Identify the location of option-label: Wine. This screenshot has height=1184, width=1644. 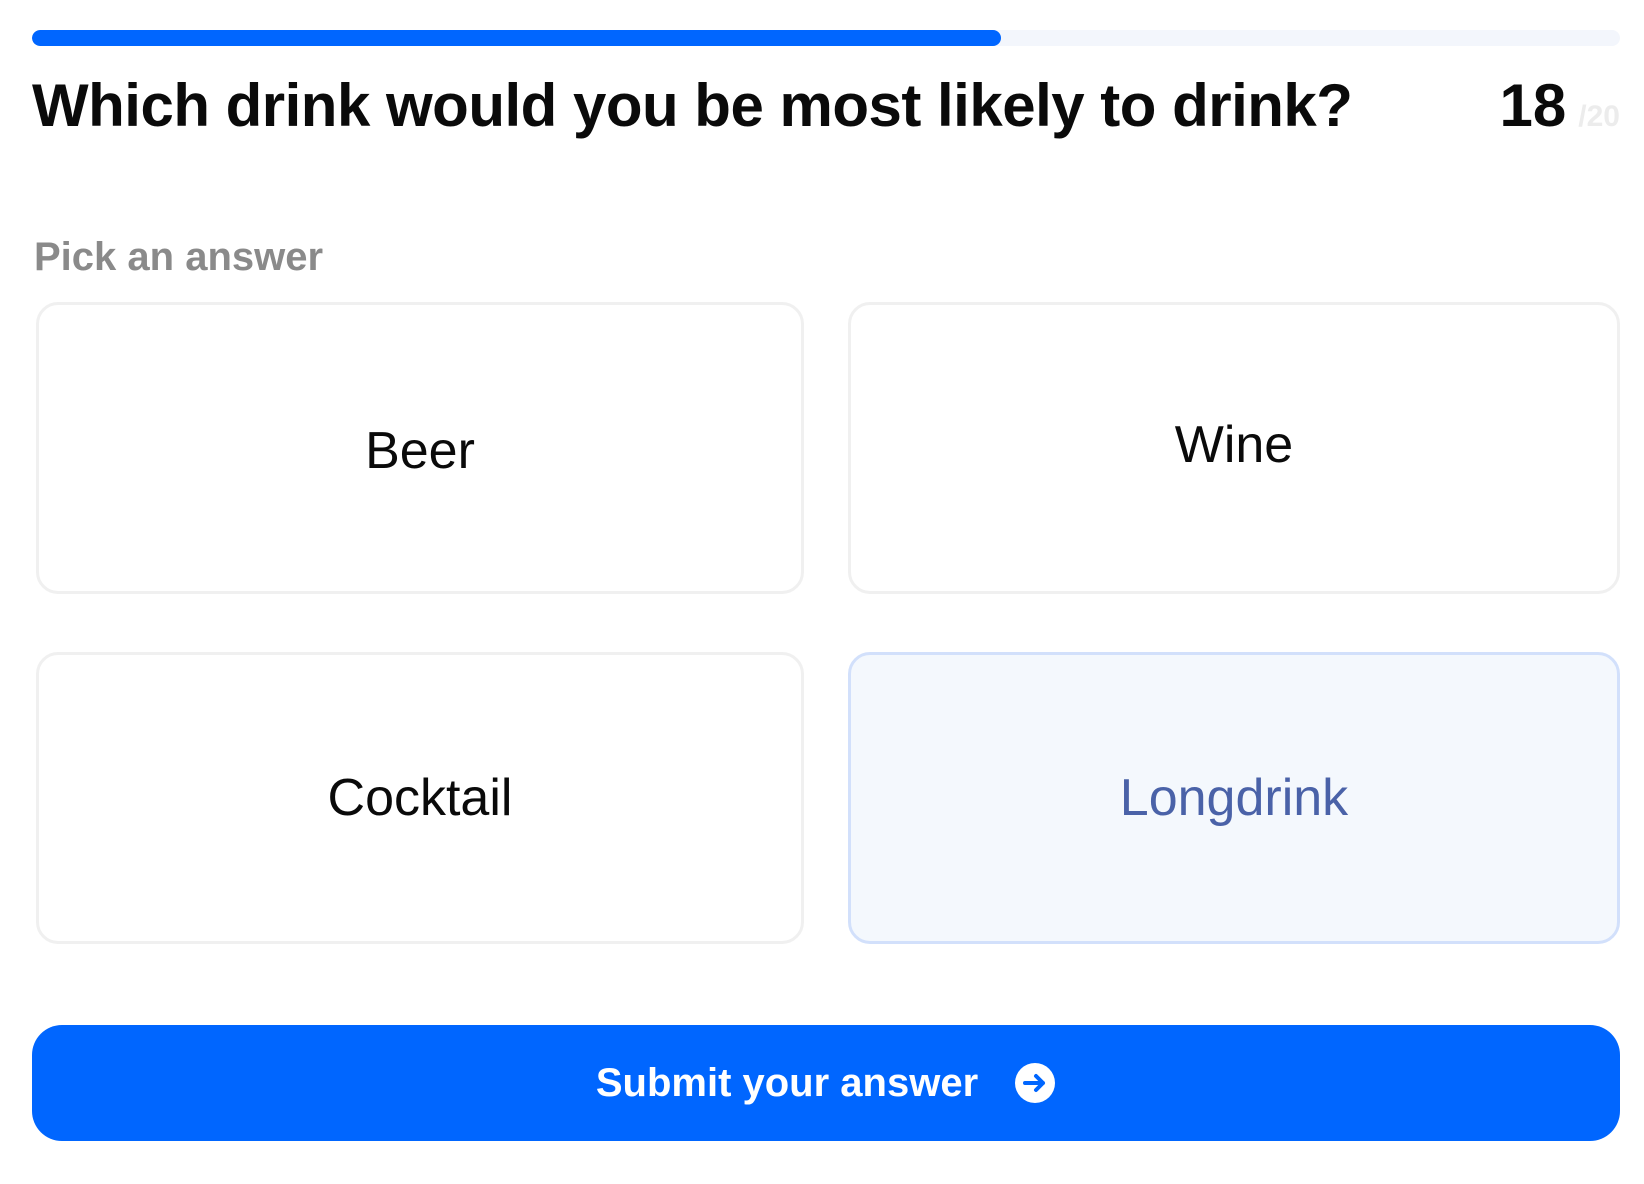
(1234, 445).